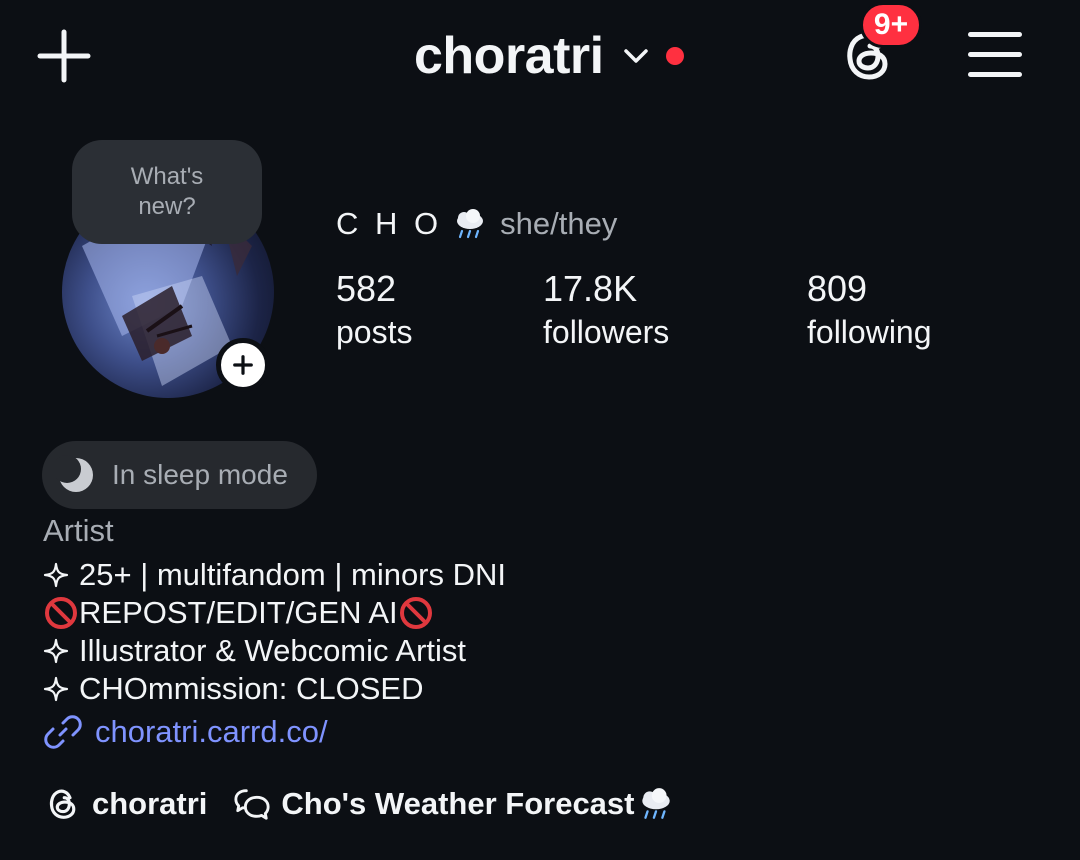 This screenshot has width=1080, height=860. What do you see at coordinates (606, 311) in the screenshot?
I see `followers-stat: 17.8K followers` at bounding box center [606, 311].